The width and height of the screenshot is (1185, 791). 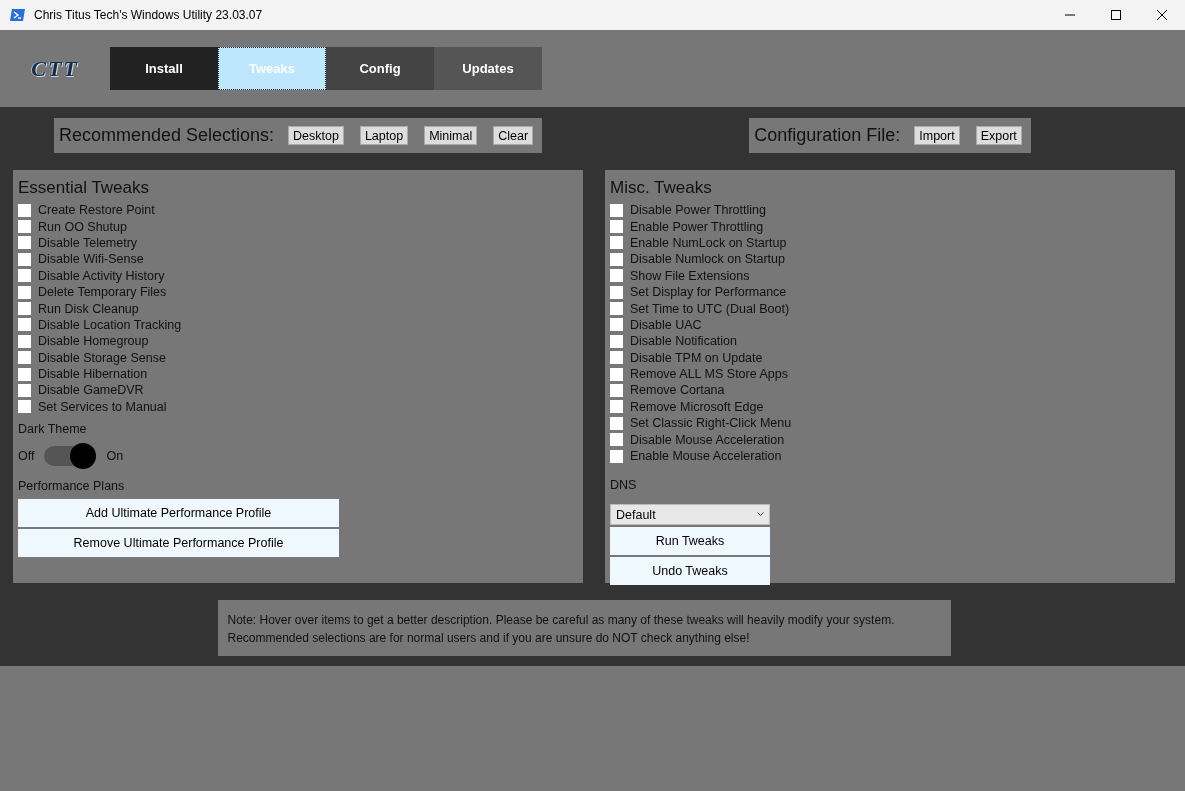 What do you see at coordinates (690, 541) in the screenshot?
I see `action-button: Run Tweaks` at bounding box center [690, 541].